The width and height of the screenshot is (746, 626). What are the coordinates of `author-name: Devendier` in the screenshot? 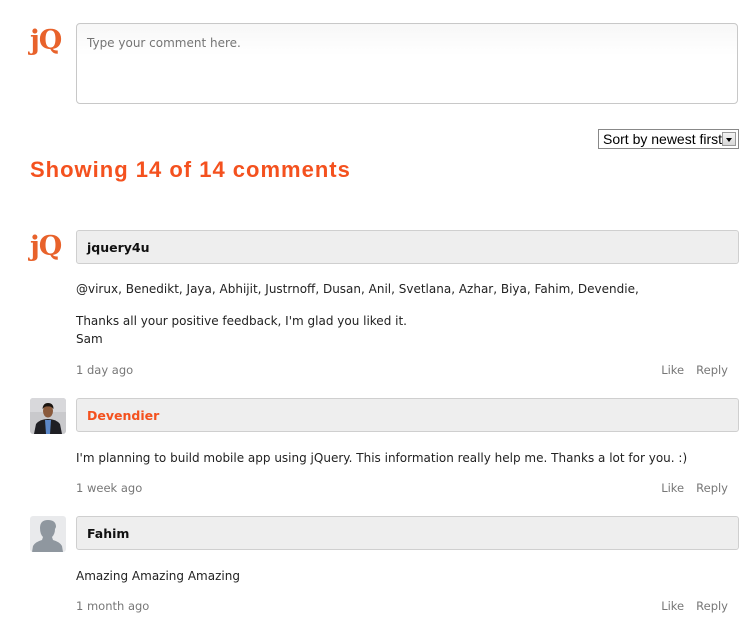 It's located at (123, 415).